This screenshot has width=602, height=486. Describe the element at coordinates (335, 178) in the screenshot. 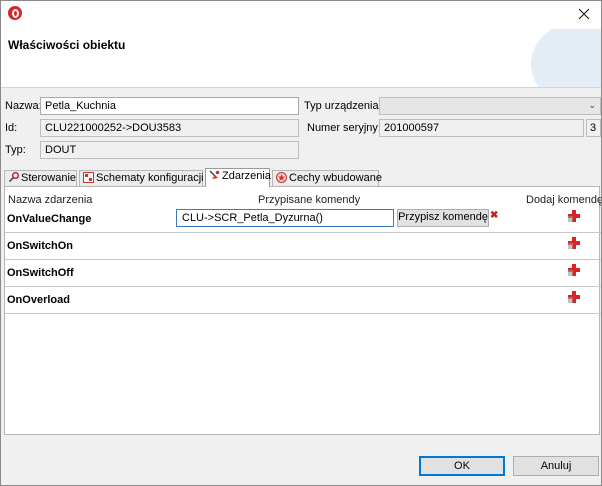

I see `tab-label: Cechy wbudowane` at that location.